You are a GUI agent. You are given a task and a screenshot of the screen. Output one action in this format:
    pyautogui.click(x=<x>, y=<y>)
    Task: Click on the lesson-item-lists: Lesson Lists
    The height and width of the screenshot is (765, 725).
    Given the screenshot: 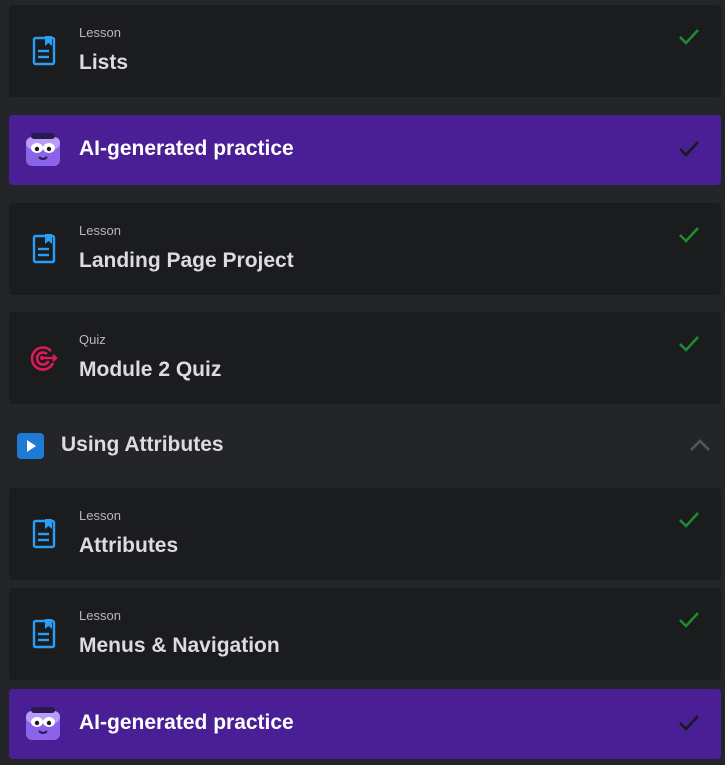 What is the action you would take?
    pyautogui.click(x=365, y=51)
    